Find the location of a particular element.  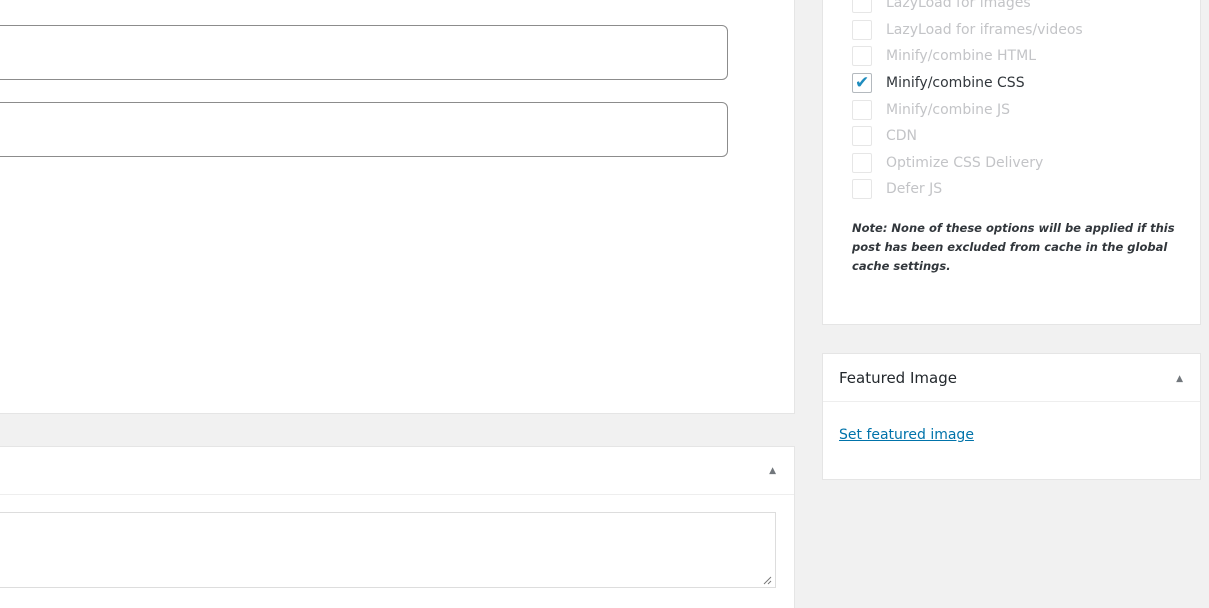

checkmark-icon: ✔ is located at coordinates (862, 83).